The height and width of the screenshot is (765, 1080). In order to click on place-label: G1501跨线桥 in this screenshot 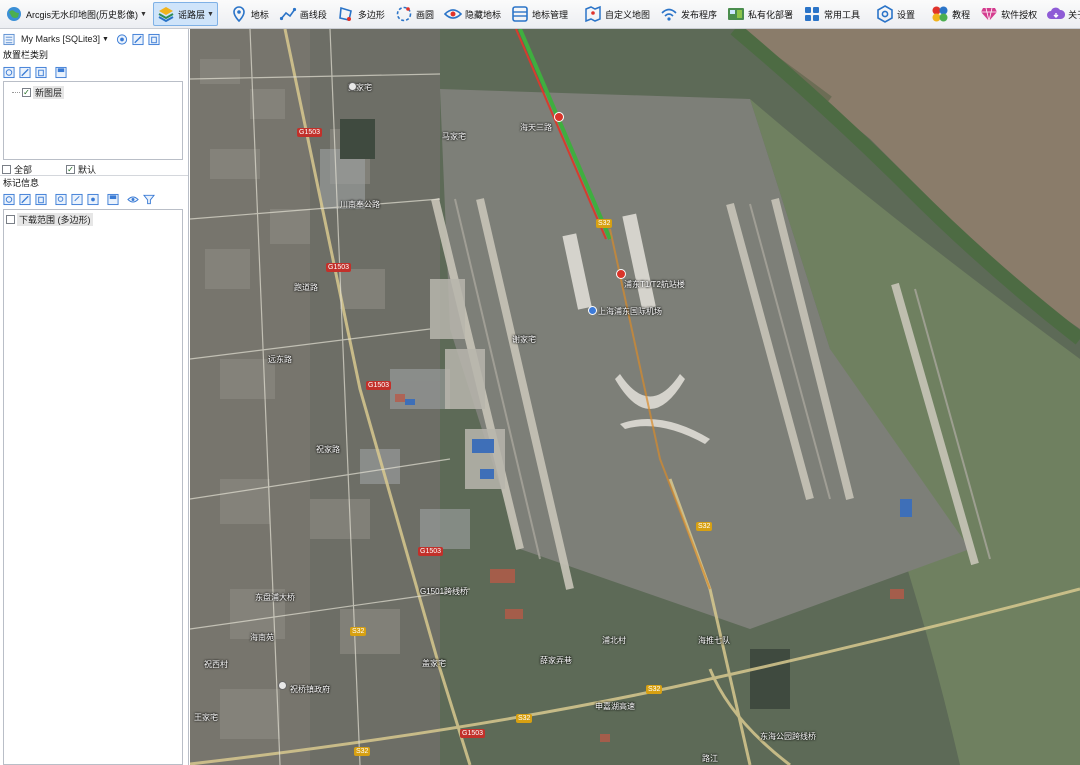, I will do `click(444, 591)`.